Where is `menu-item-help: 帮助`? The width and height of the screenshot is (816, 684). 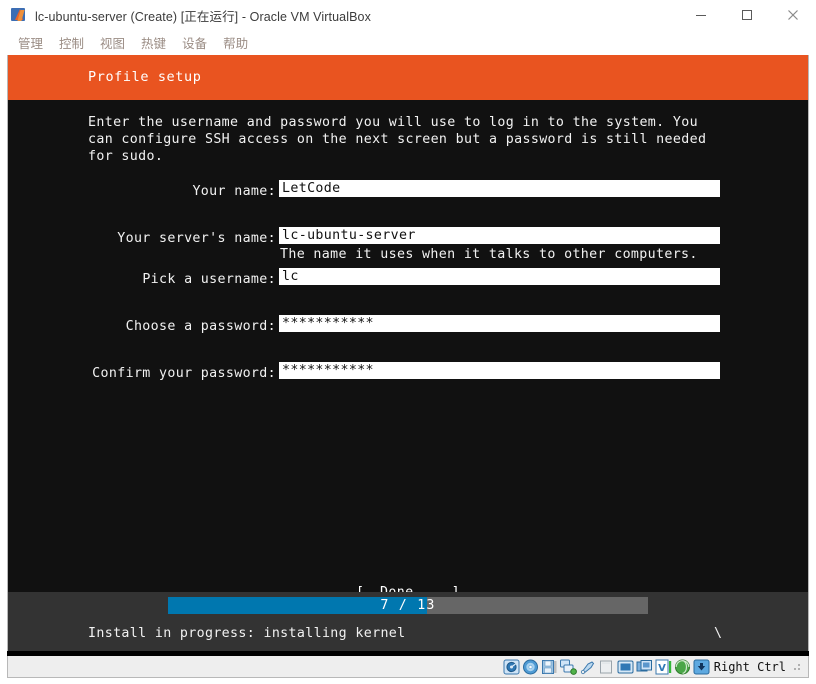 menu-item-help: 帮助 is located at coordinates (235, 42).